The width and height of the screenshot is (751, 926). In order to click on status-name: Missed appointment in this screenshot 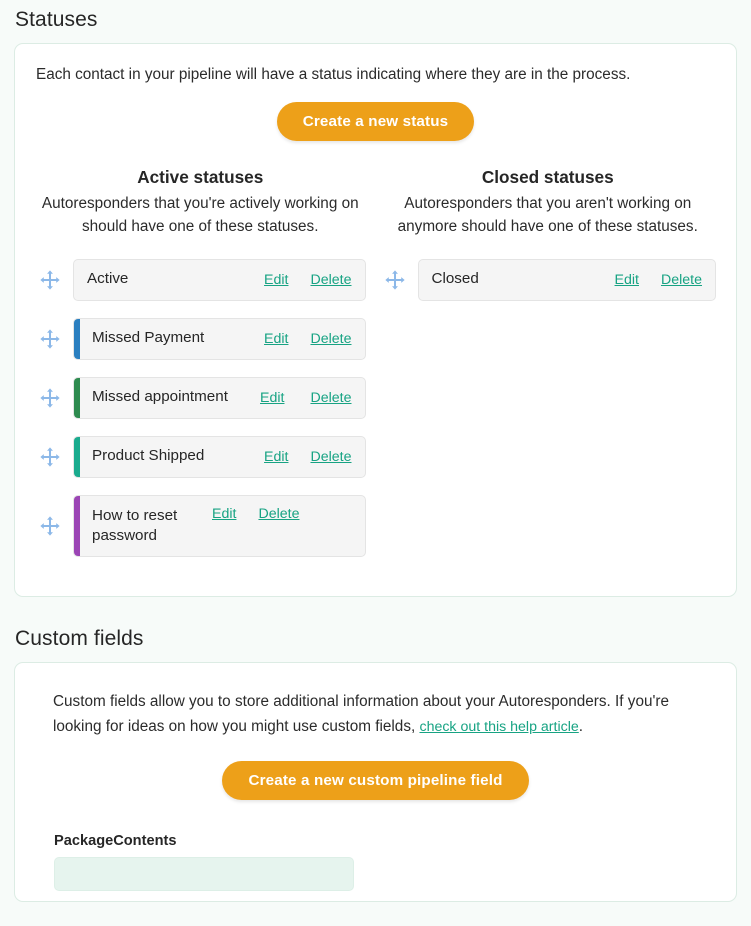, I will do `click(160, 397)`.